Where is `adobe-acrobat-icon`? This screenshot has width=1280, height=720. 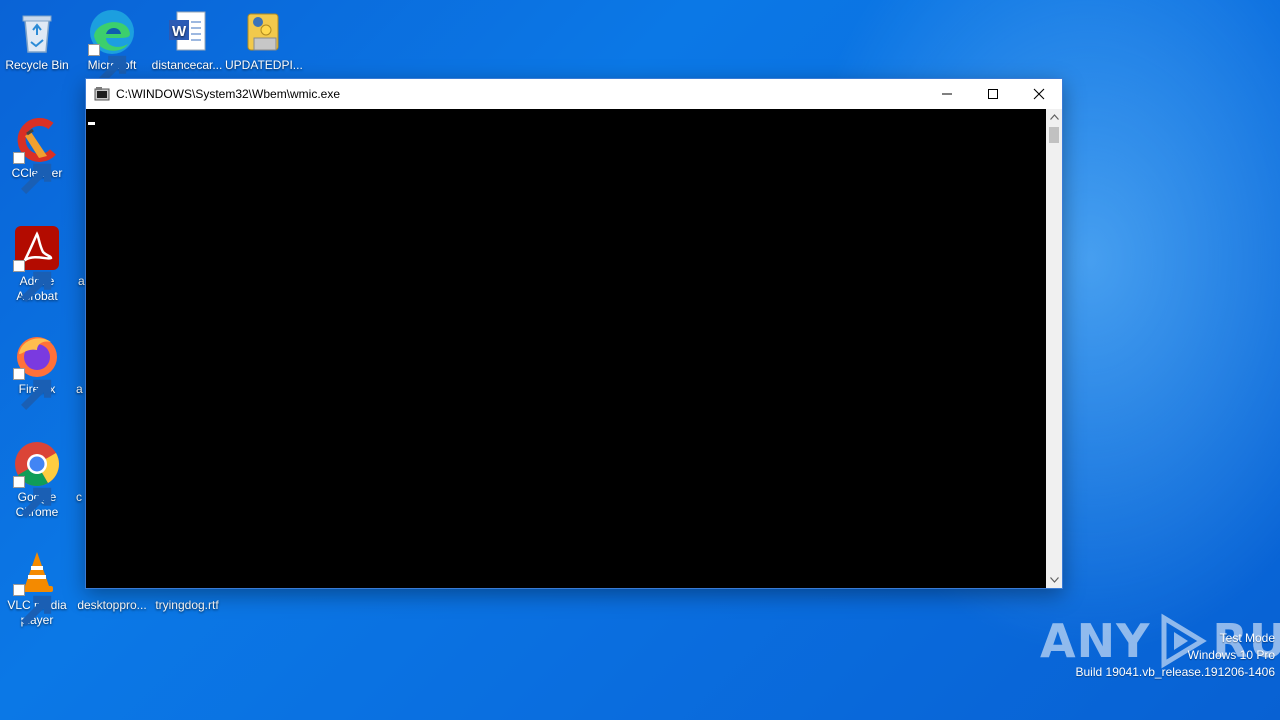
adobe-acrobat-icon is located at coordinates (37, 263).